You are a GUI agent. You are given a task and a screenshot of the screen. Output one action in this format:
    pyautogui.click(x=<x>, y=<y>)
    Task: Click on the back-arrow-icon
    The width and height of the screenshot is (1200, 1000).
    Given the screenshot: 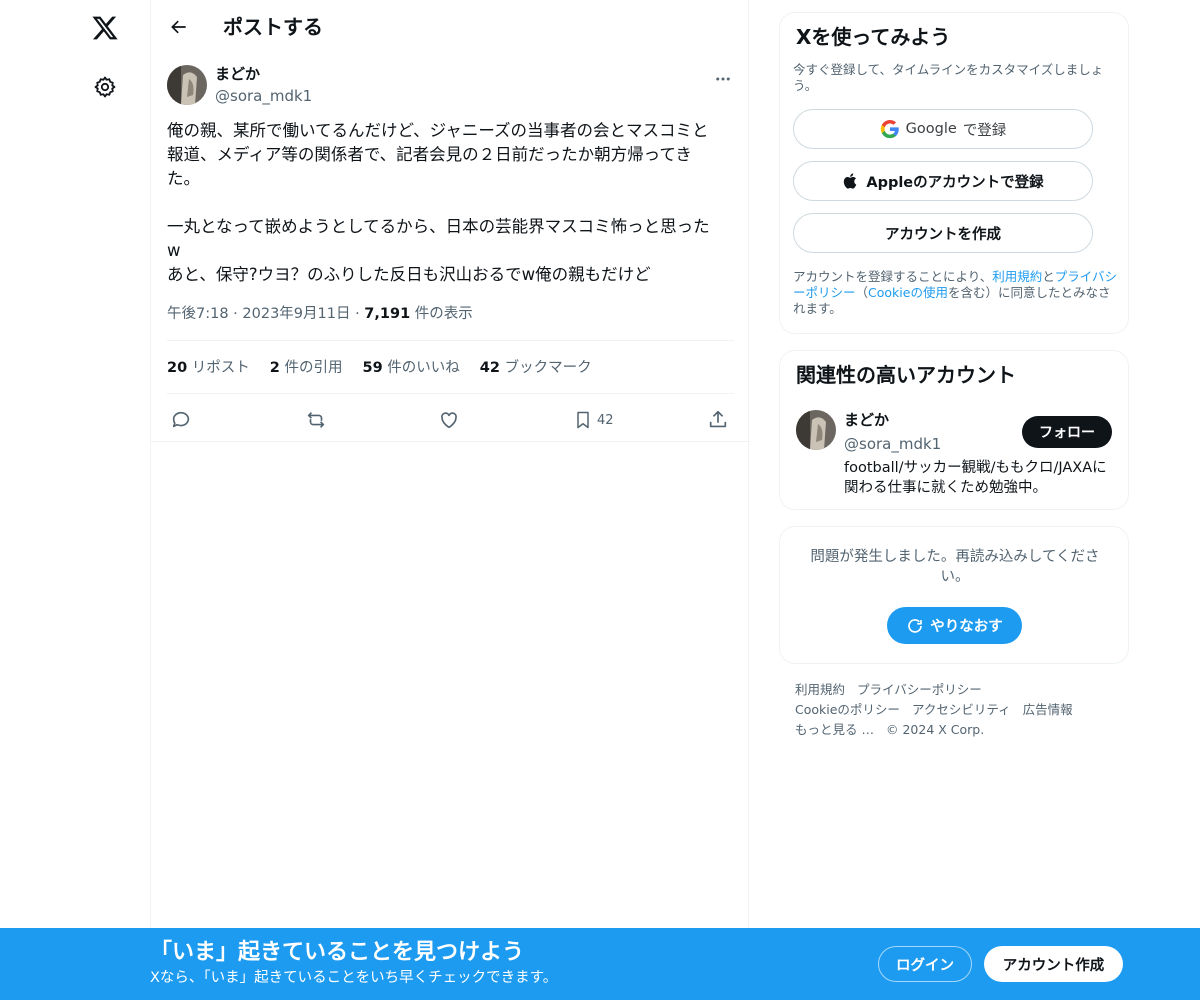 What is the action you would take?
    pyautogui.click(x=179, y=27)
    